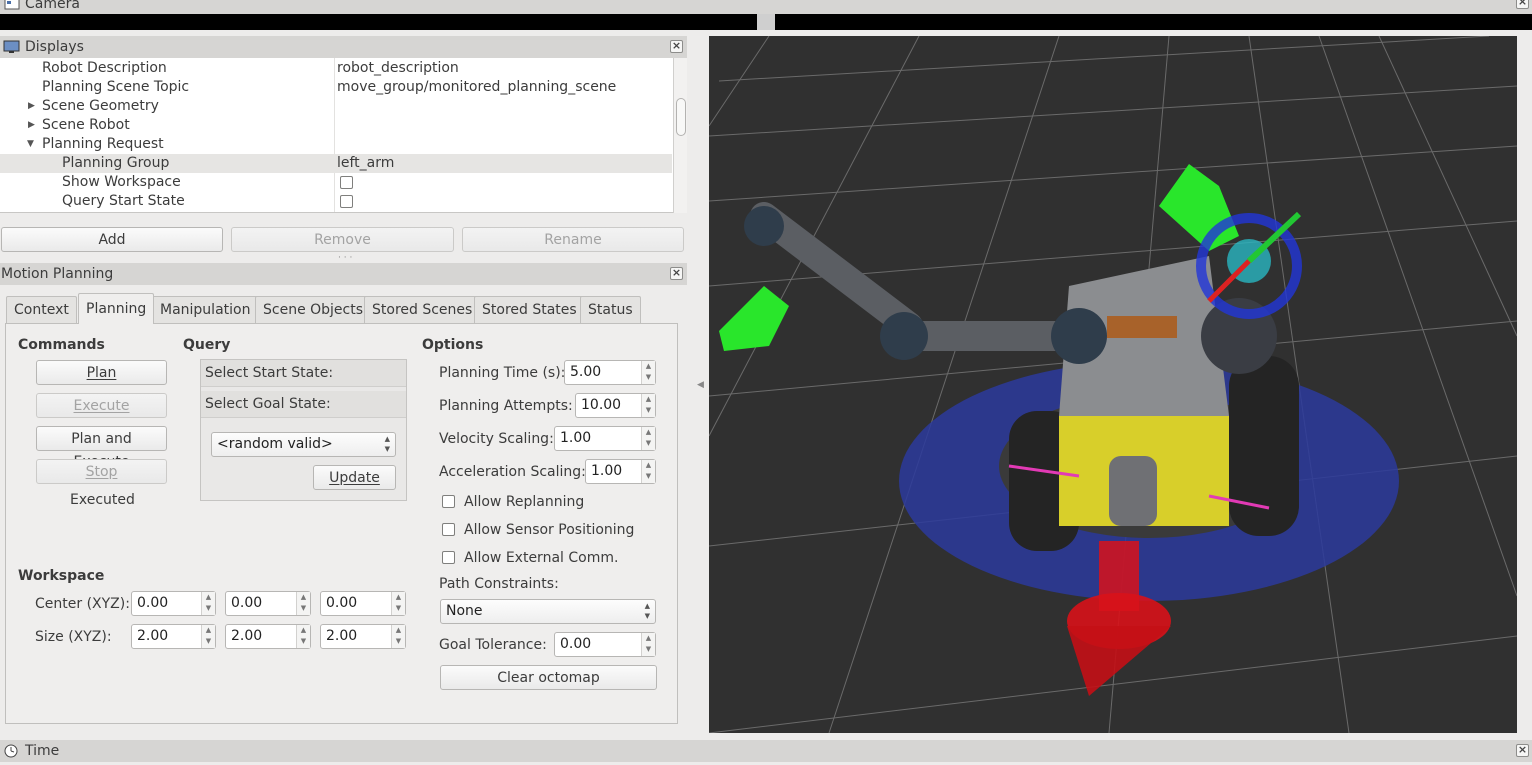 The width and height of the screenshot is (1532, 765). Describe the element at coordinates (123, 201) in the screenshot. I see `tree-row-key: Query Start State` at that location.